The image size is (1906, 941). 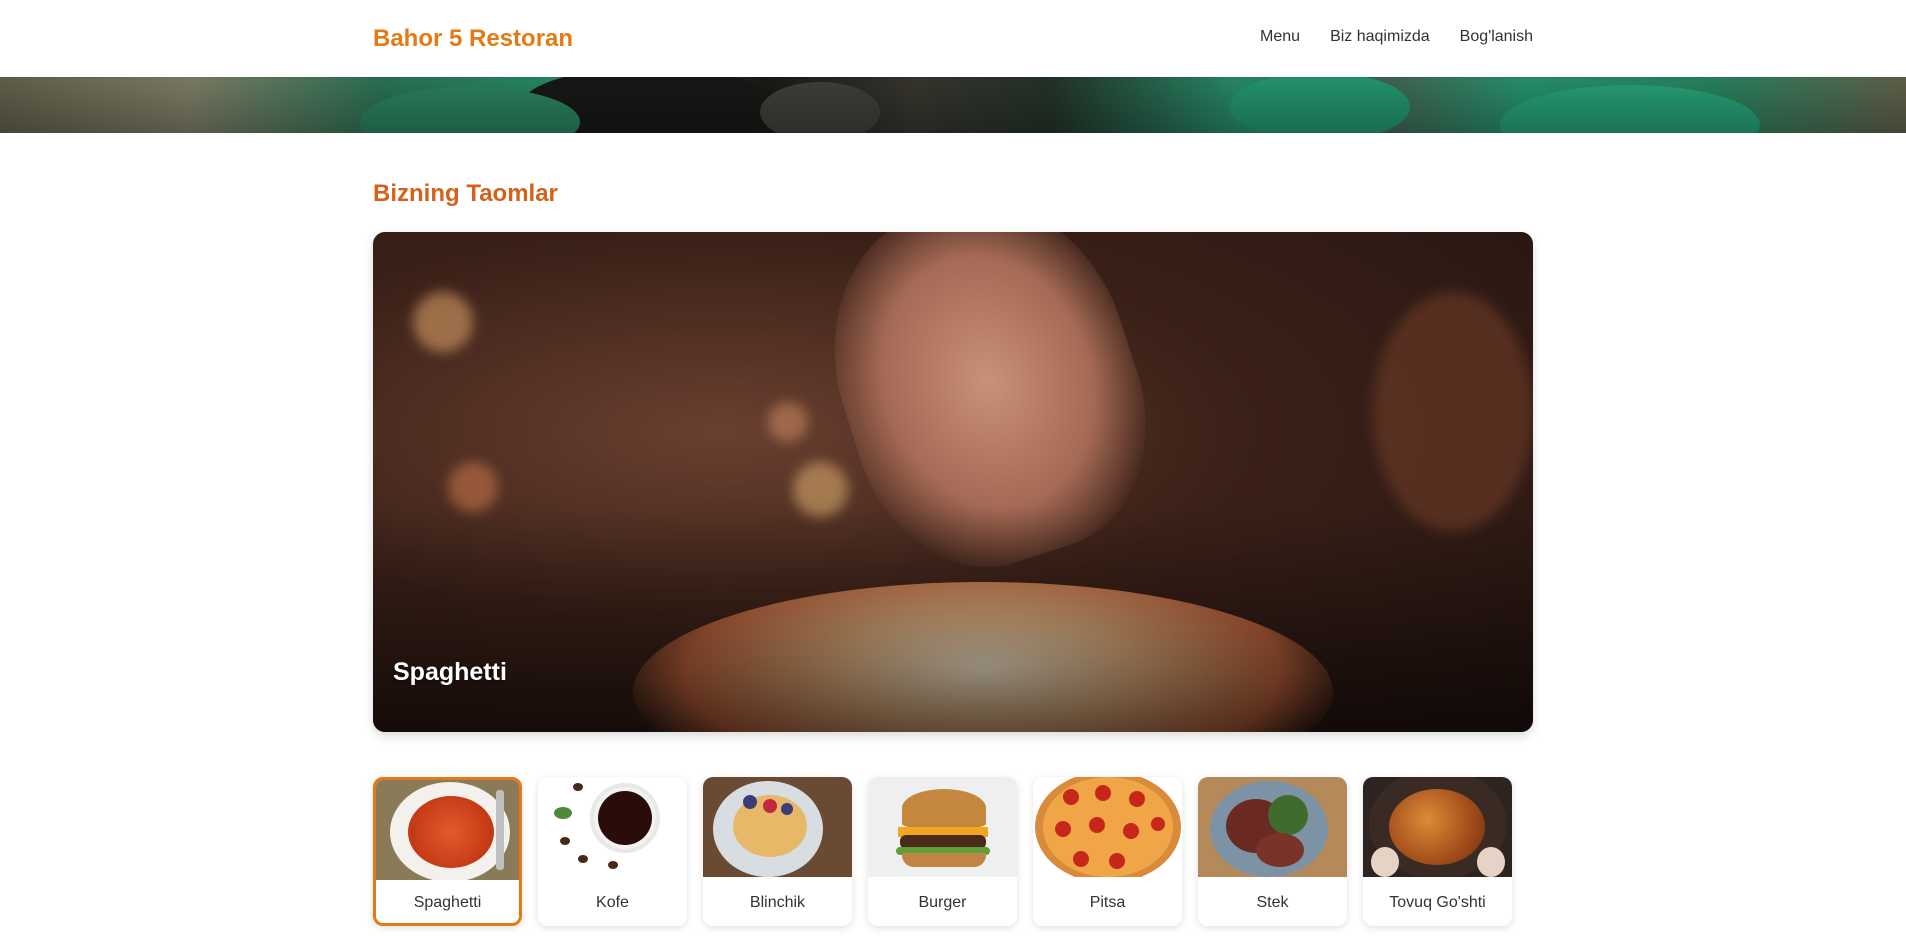 I want to click on nav-link-menu: Menu, so click(x=1280, y=37).